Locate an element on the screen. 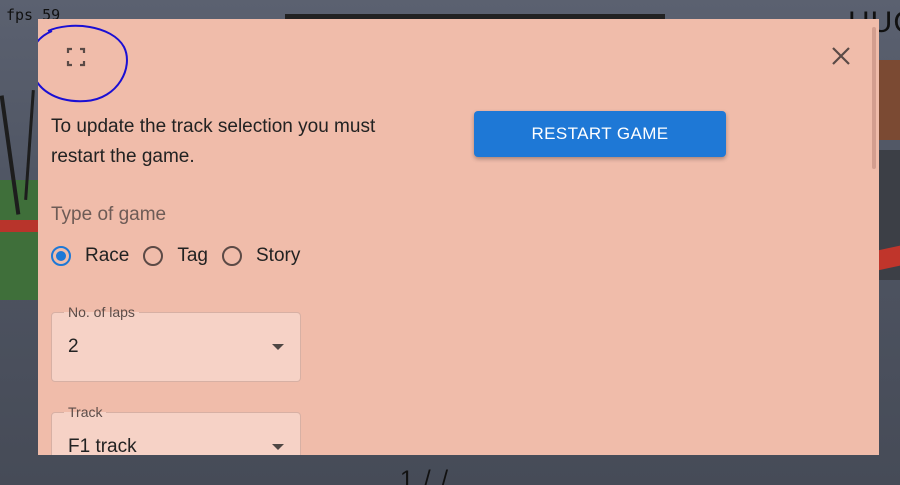  fullscreen-icon is located at coordinates (76, 57).